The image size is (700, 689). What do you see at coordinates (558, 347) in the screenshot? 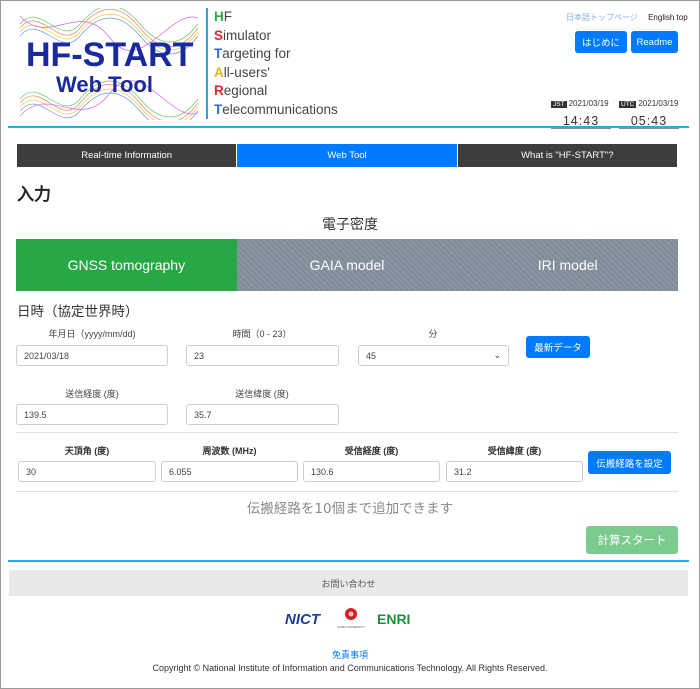
I see `latest-data-button: 最新データ` at bounding box center [558, 347].